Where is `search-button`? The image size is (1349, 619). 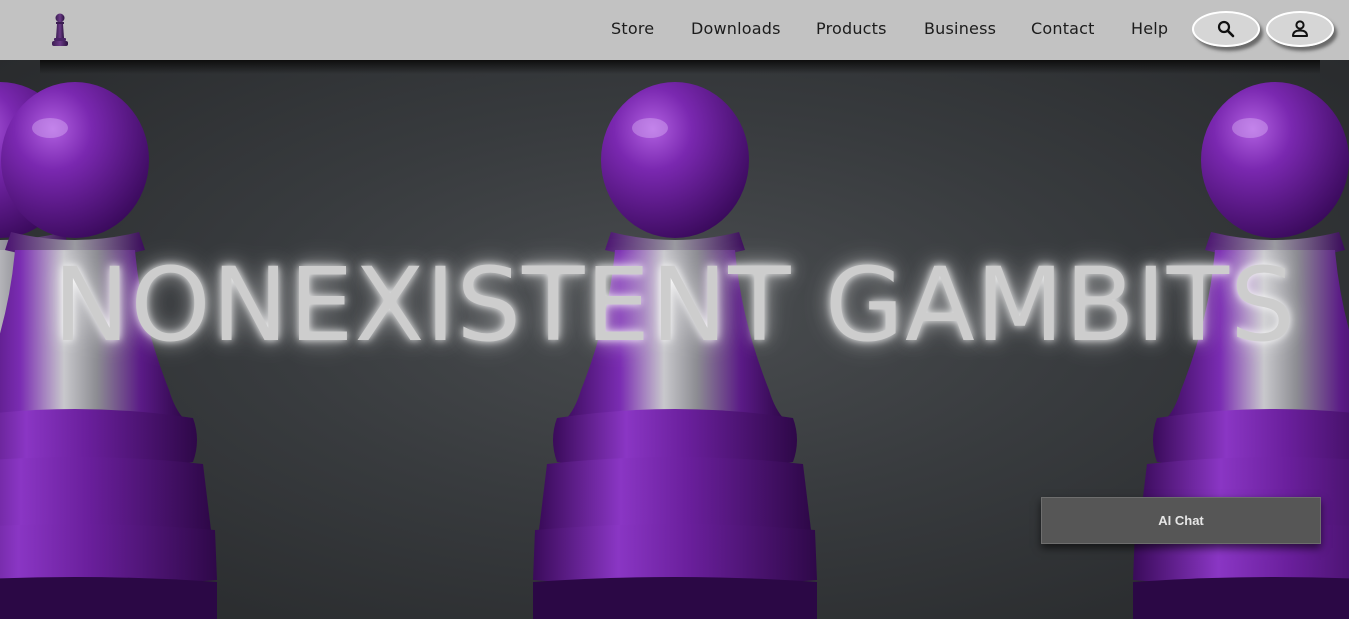 search-button is located at coordinates (1226, 29).